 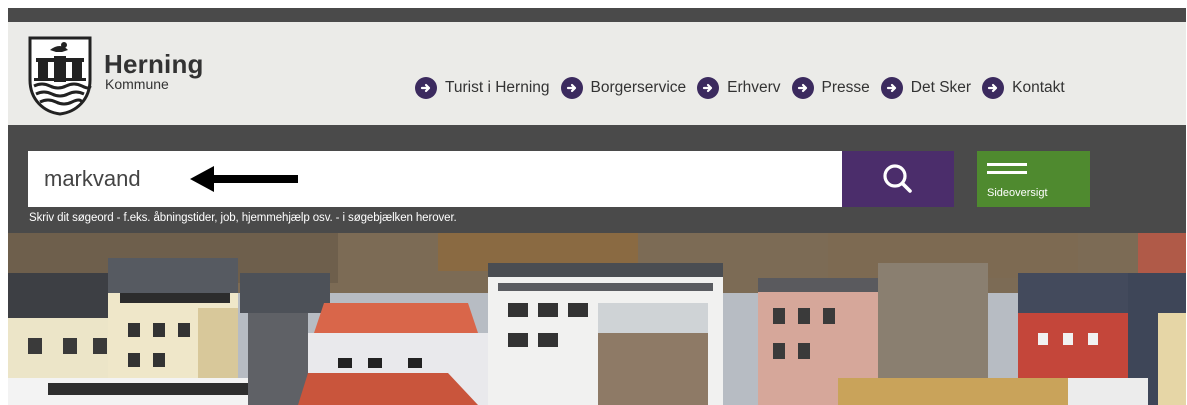 I want to click on search-icon, so click(x=897, y=178).